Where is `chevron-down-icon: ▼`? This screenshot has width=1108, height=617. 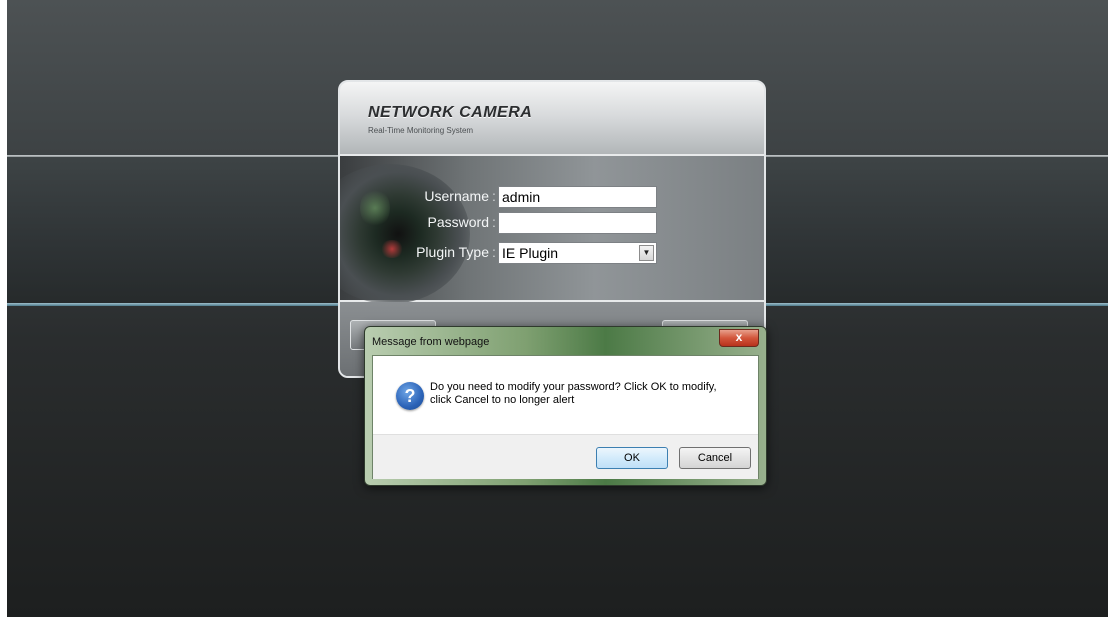 chevron-down-icon: ▼ is located at coordinates (646, 253).